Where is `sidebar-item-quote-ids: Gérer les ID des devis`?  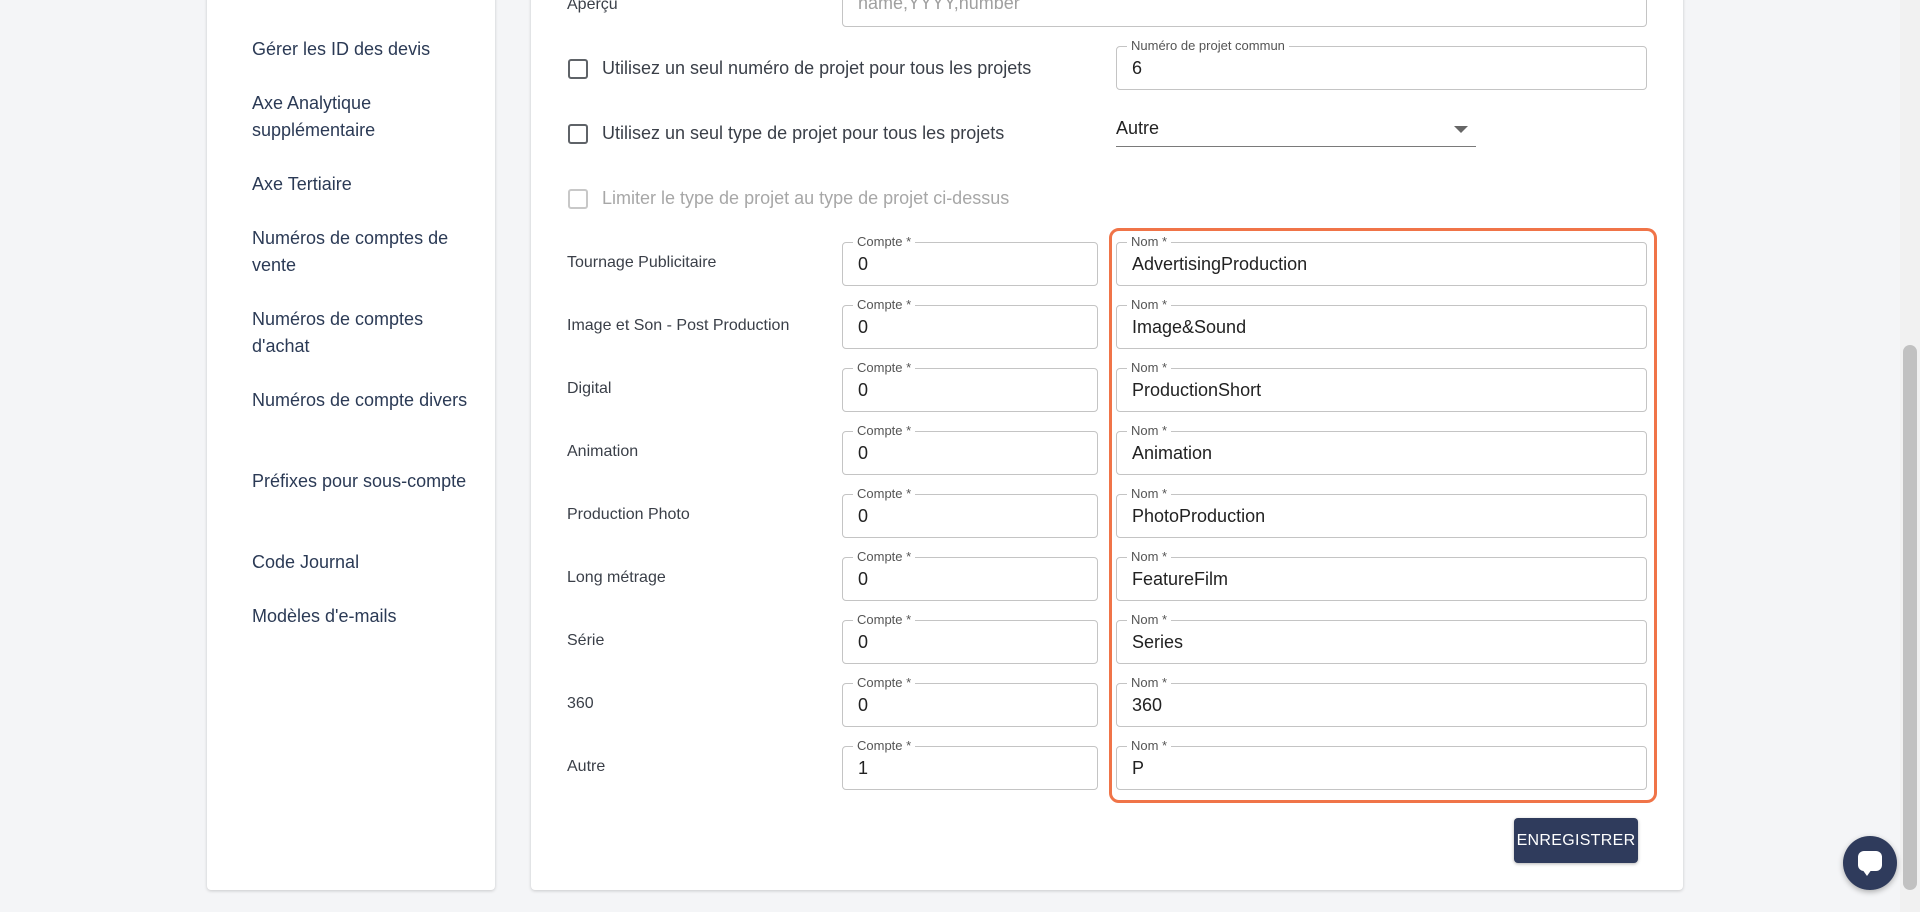 sidebar-item-quote-ids: Gérer les ID des devis is located at coordinates (362, 49).